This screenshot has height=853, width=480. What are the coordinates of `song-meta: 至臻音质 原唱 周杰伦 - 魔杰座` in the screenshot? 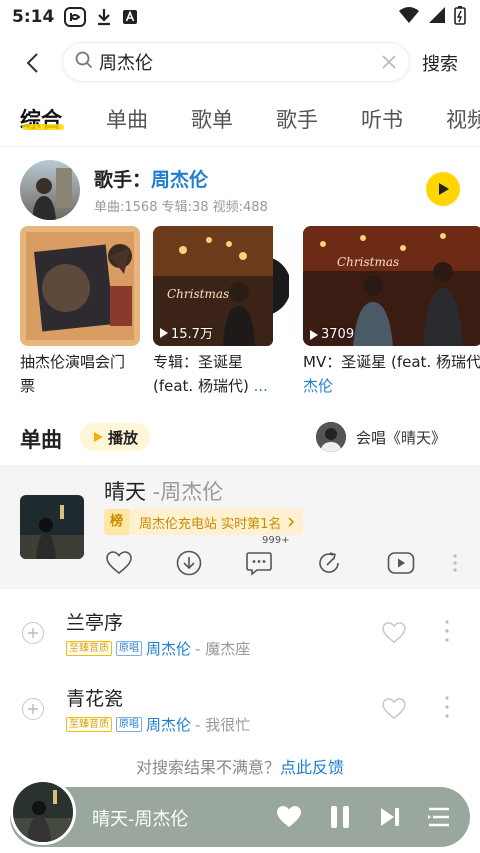 It's located at (158, 648).